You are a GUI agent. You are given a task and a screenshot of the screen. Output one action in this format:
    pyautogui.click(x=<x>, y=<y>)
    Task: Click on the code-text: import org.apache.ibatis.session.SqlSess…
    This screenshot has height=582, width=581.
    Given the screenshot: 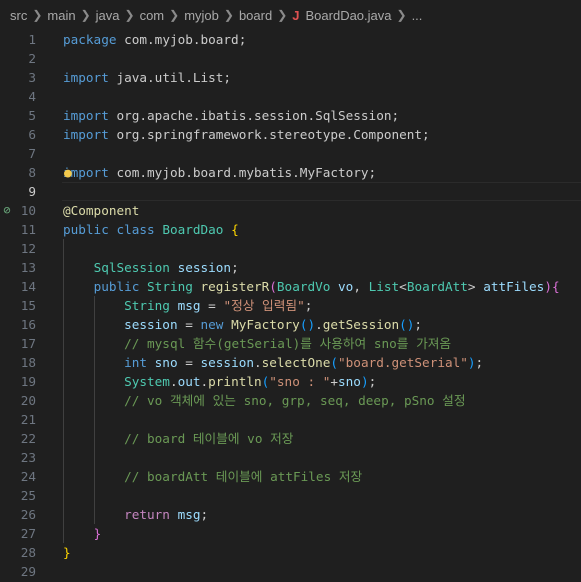 What is the action you would take?
    pyautogui.click(x=231, y=115)
    